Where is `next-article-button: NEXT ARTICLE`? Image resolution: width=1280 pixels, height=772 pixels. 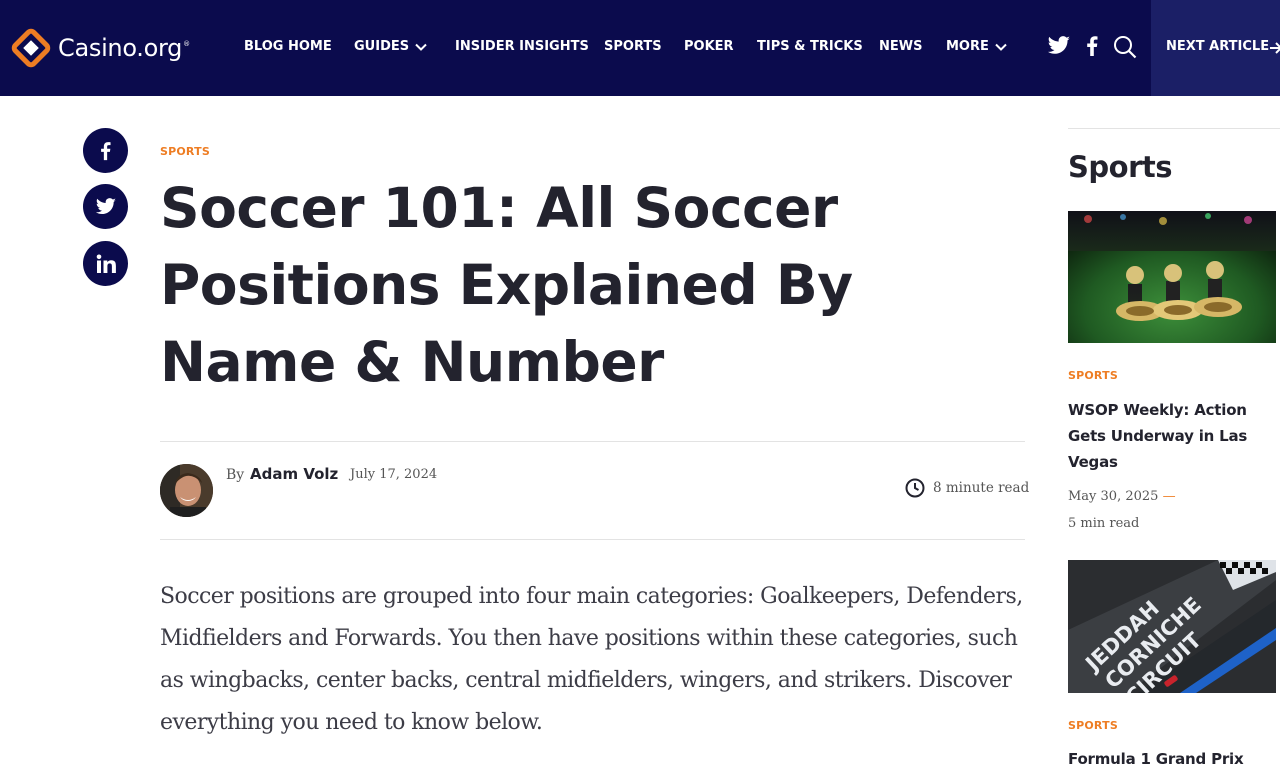 next-article-button: NEXT ARTICLE is located at coordinates (1215, 48).